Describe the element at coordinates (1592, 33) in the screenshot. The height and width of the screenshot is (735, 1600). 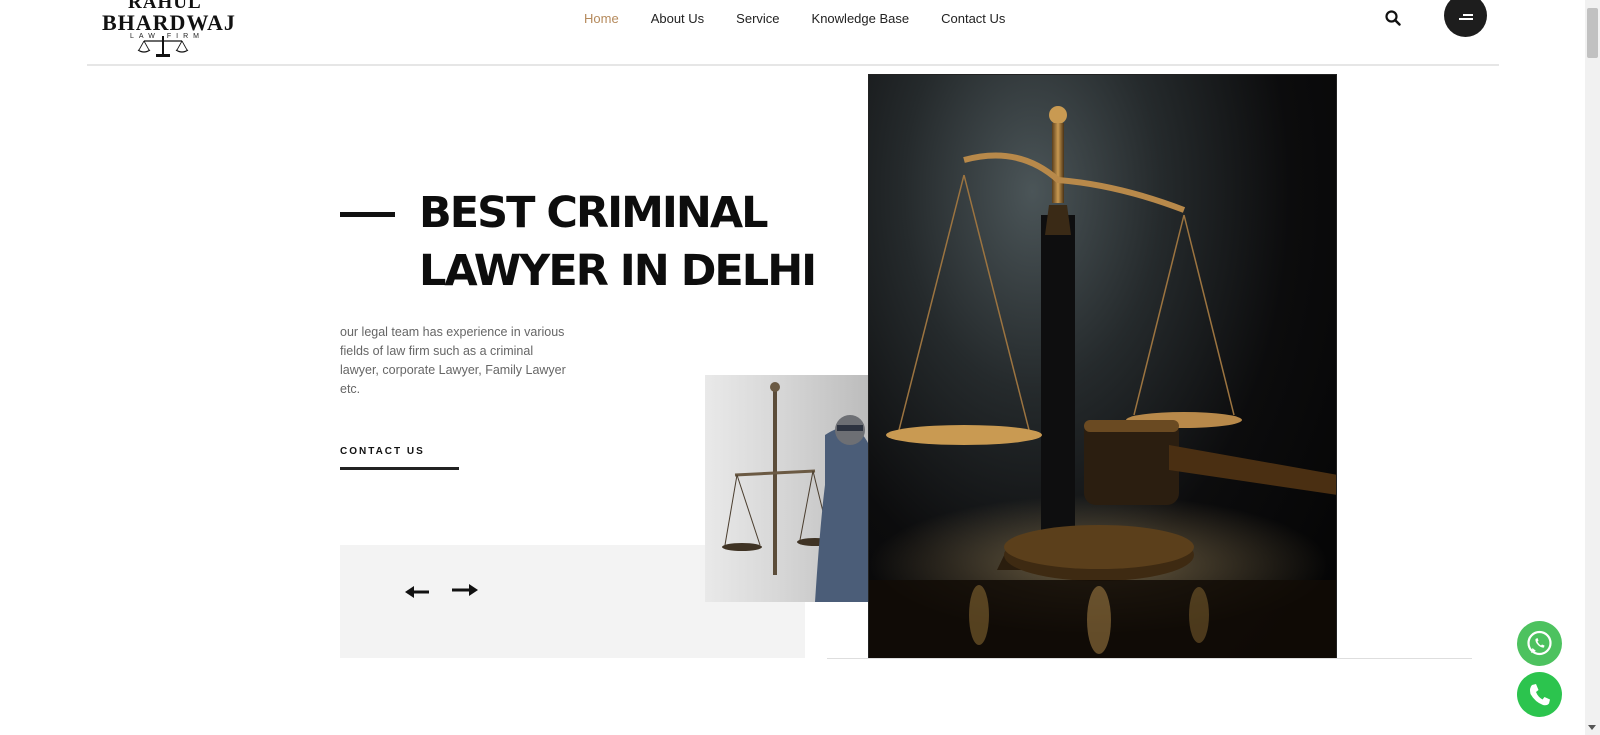
I see `scrollbar-thumb` at that location.